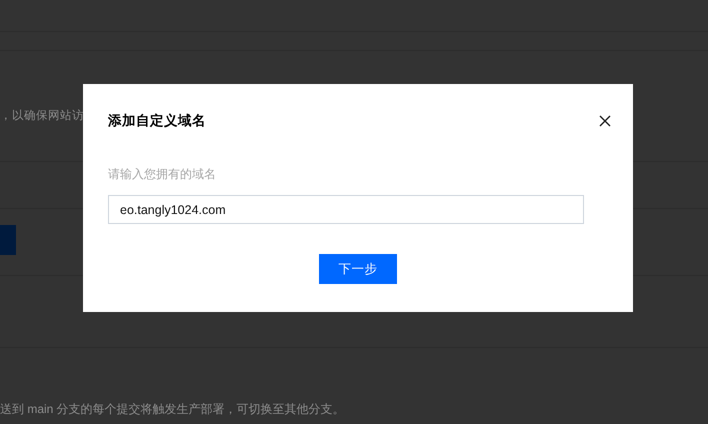 The height and width of the screenshot is (424, 708). What do you see at coordinates (605, 121) in the screenshot?
I see `close-icon` at bounding box center [605, 121].